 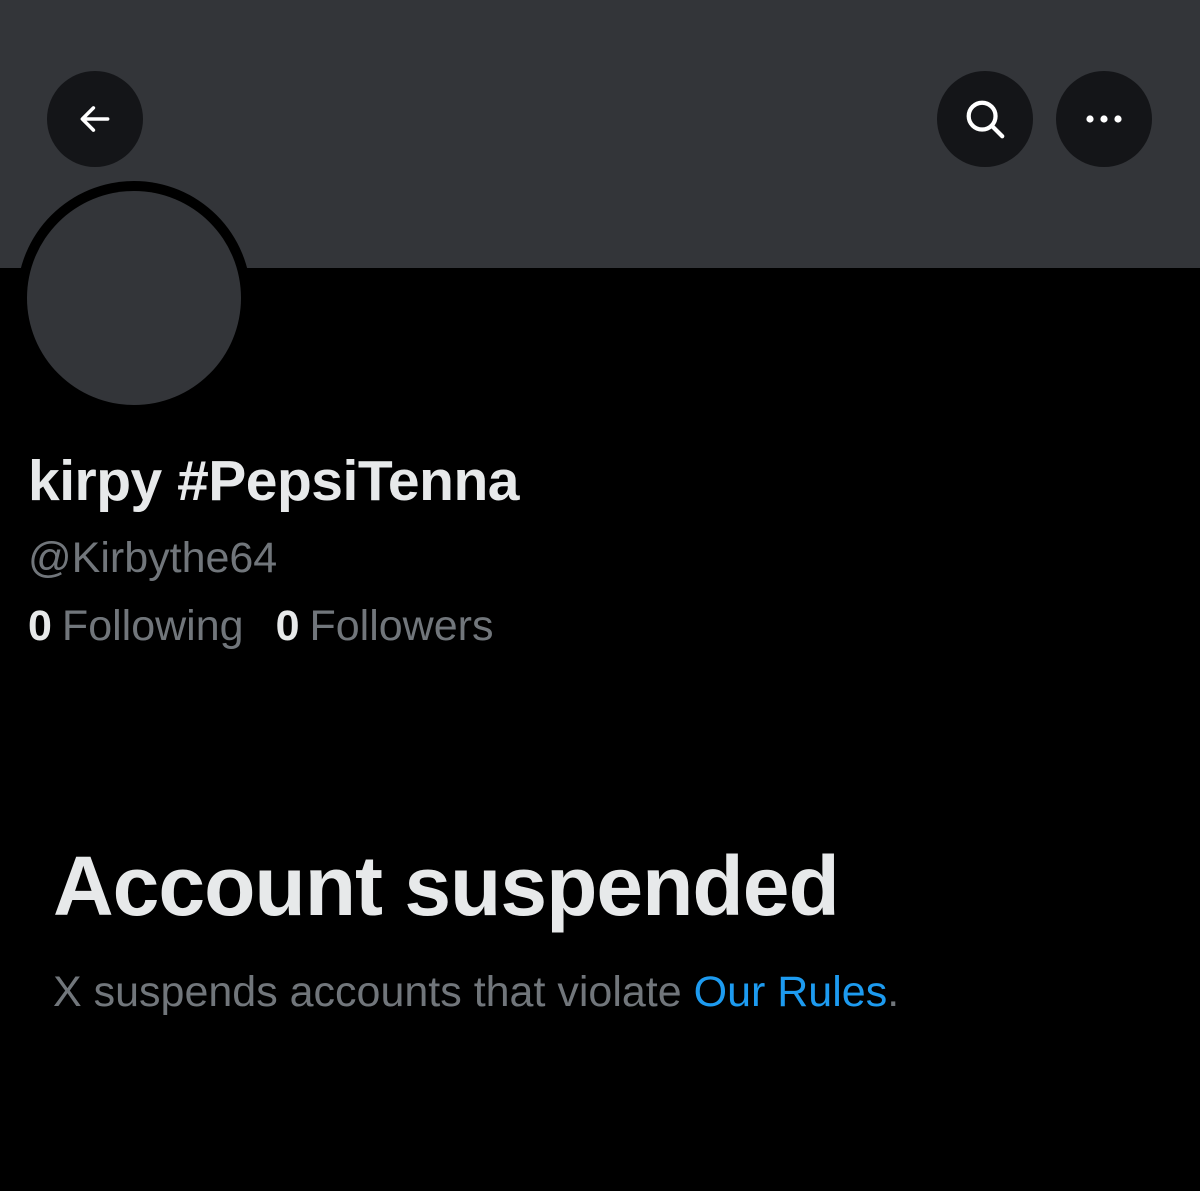 I want to click on profile-handle: @Kirbythe64, so click(x=153, y=558).